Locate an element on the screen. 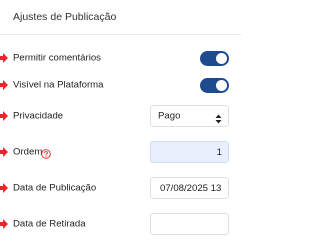 The image size is (320, 251). order-label: Ordem is located at coordinates (28, 152).